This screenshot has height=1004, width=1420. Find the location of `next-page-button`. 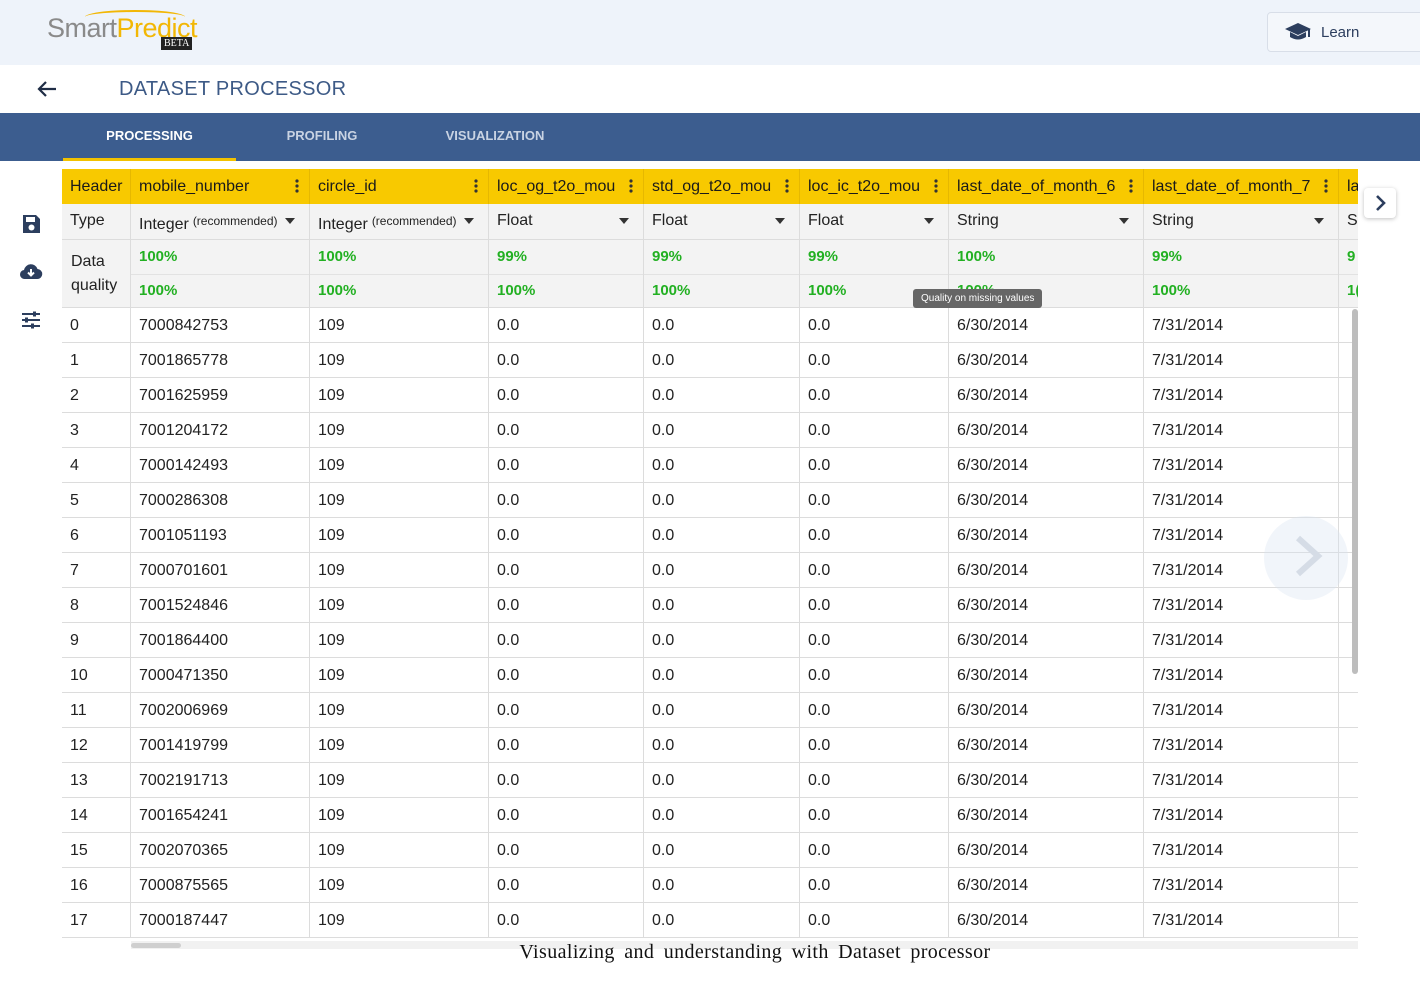

next-page-button is located at coordinates (1306, 558).